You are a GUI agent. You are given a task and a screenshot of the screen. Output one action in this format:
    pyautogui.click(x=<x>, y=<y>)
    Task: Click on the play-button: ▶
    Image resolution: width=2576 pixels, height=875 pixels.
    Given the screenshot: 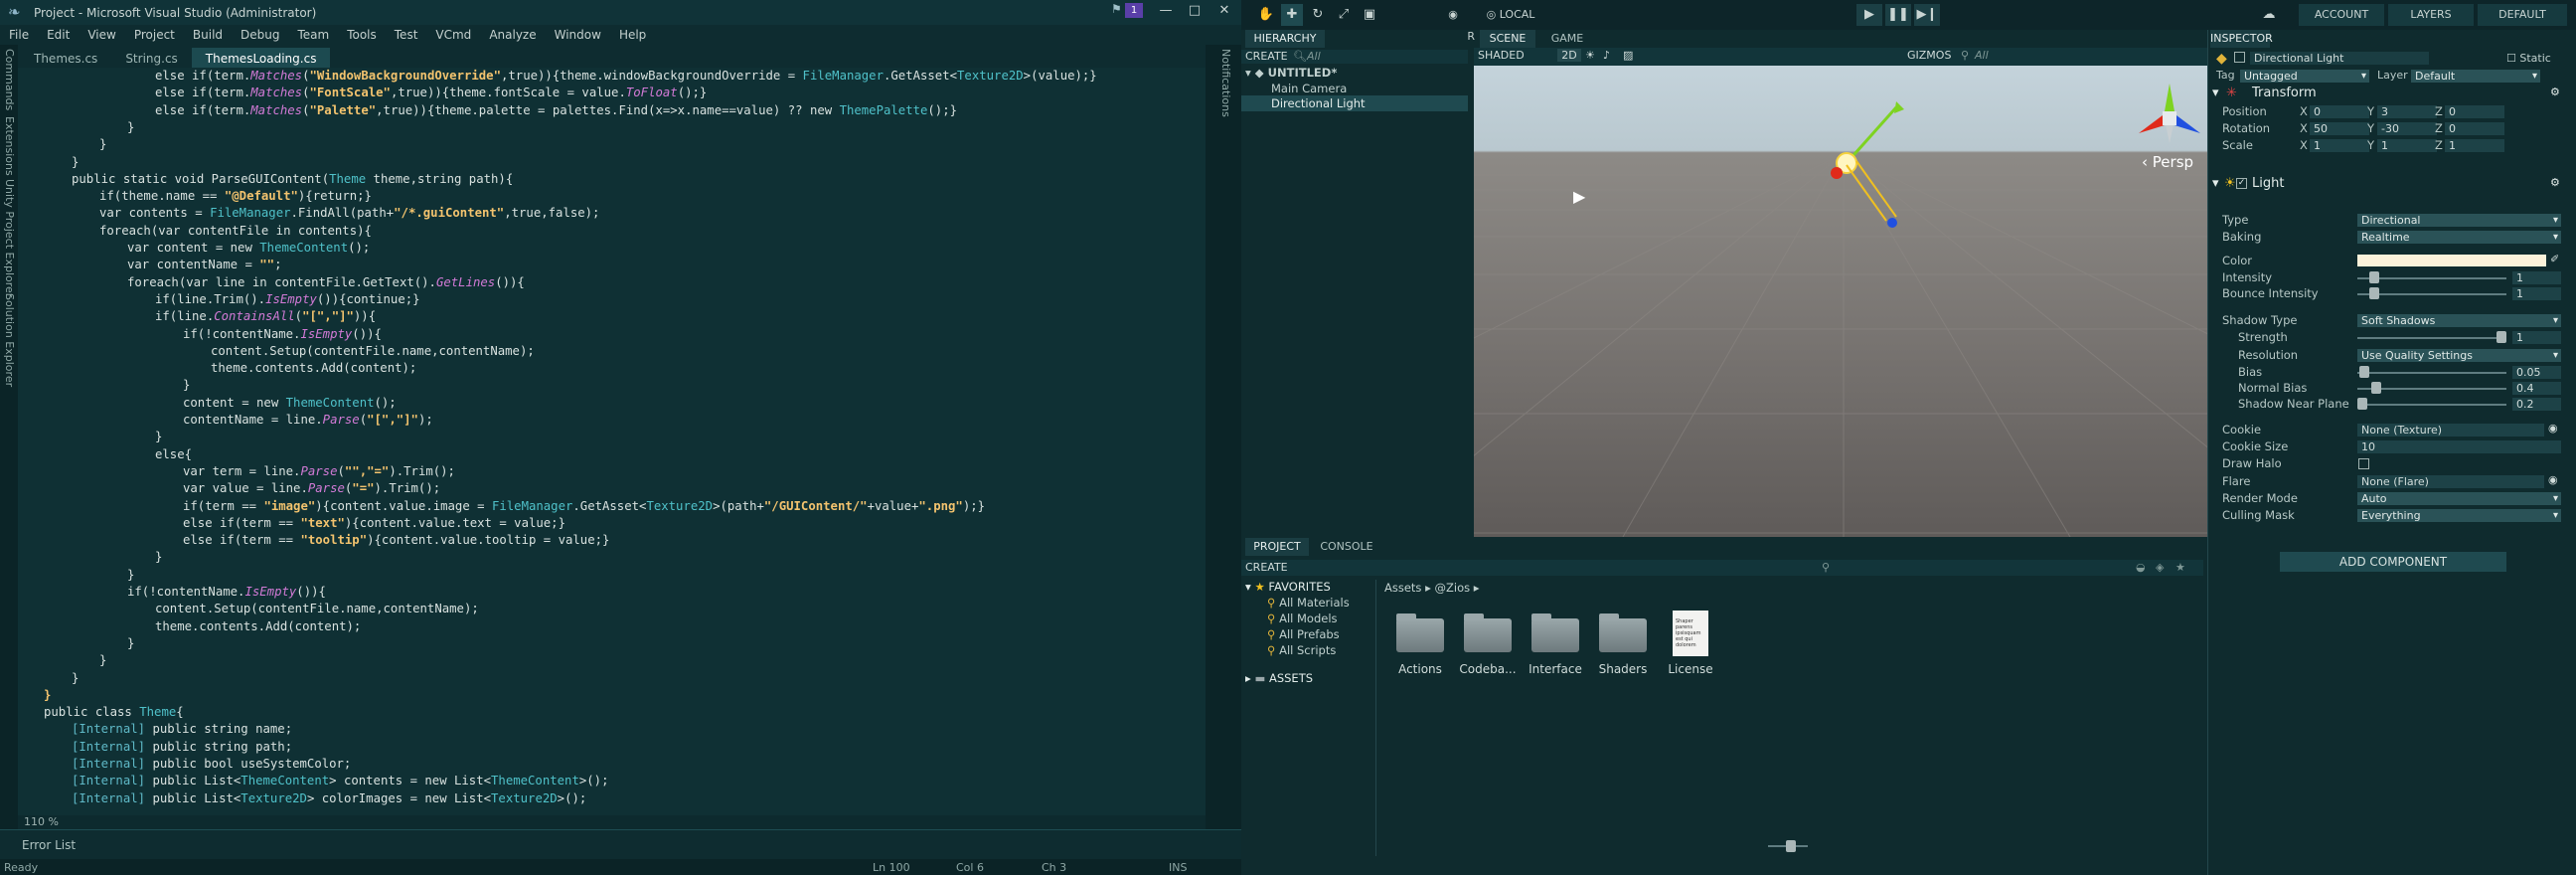 What is the action you would take?
    pyautogui.click(x=1869, y=15)
    